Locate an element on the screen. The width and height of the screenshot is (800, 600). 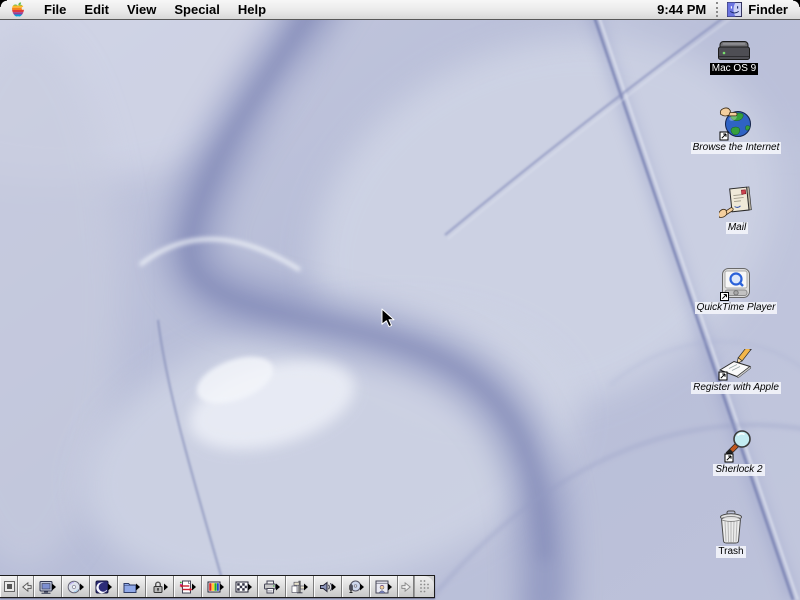
menu-special: Special is located at coordinates (197, 9).